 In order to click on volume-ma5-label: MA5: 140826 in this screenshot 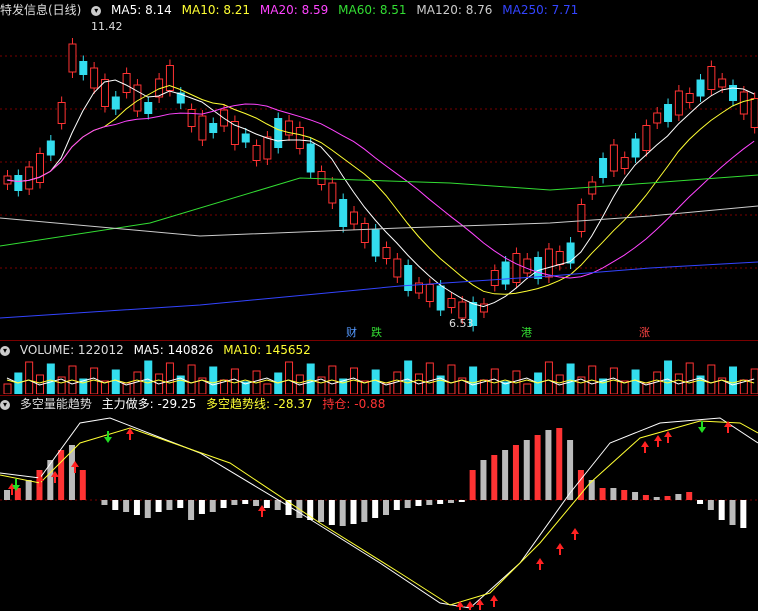, I will do `click(173, 350)`.